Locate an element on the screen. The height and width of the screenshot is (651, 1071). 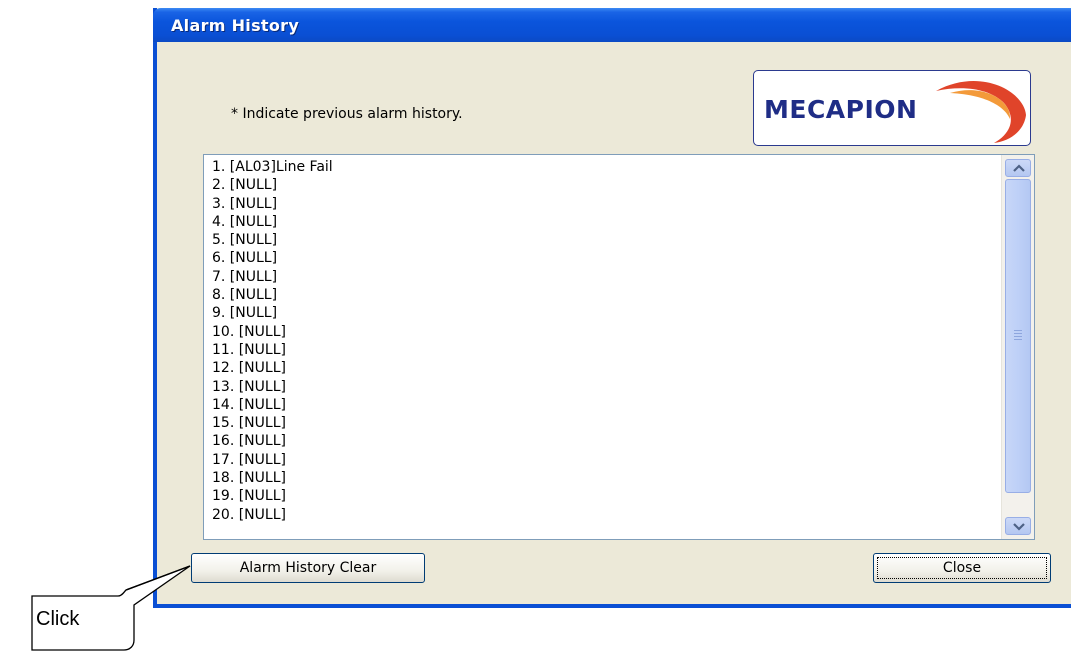
callout-text: Click is located at coordinates (58, 619).